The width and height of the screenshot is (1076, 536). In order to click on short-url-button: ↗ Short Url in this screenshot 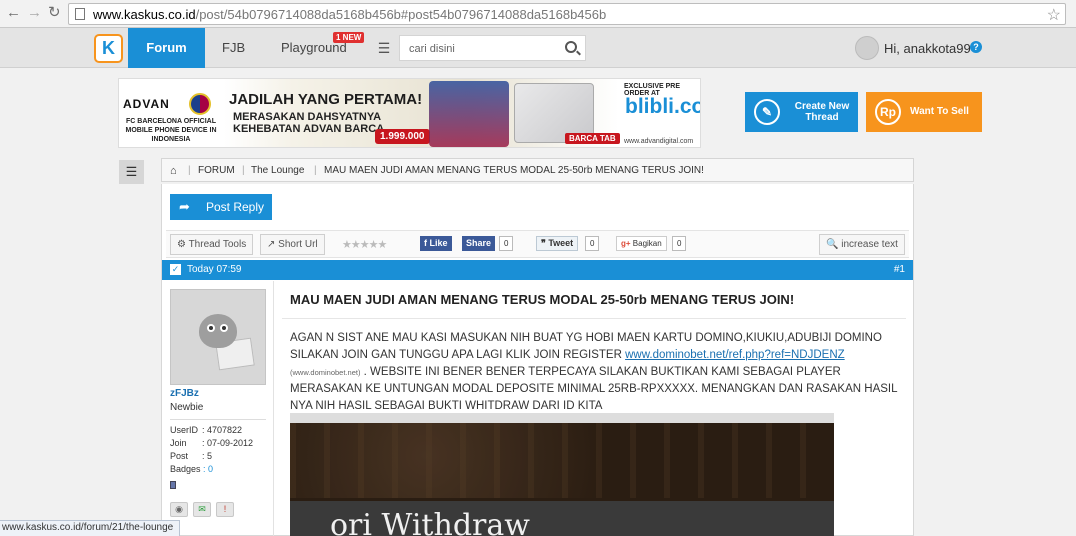, I will do `click(292, 244)`.